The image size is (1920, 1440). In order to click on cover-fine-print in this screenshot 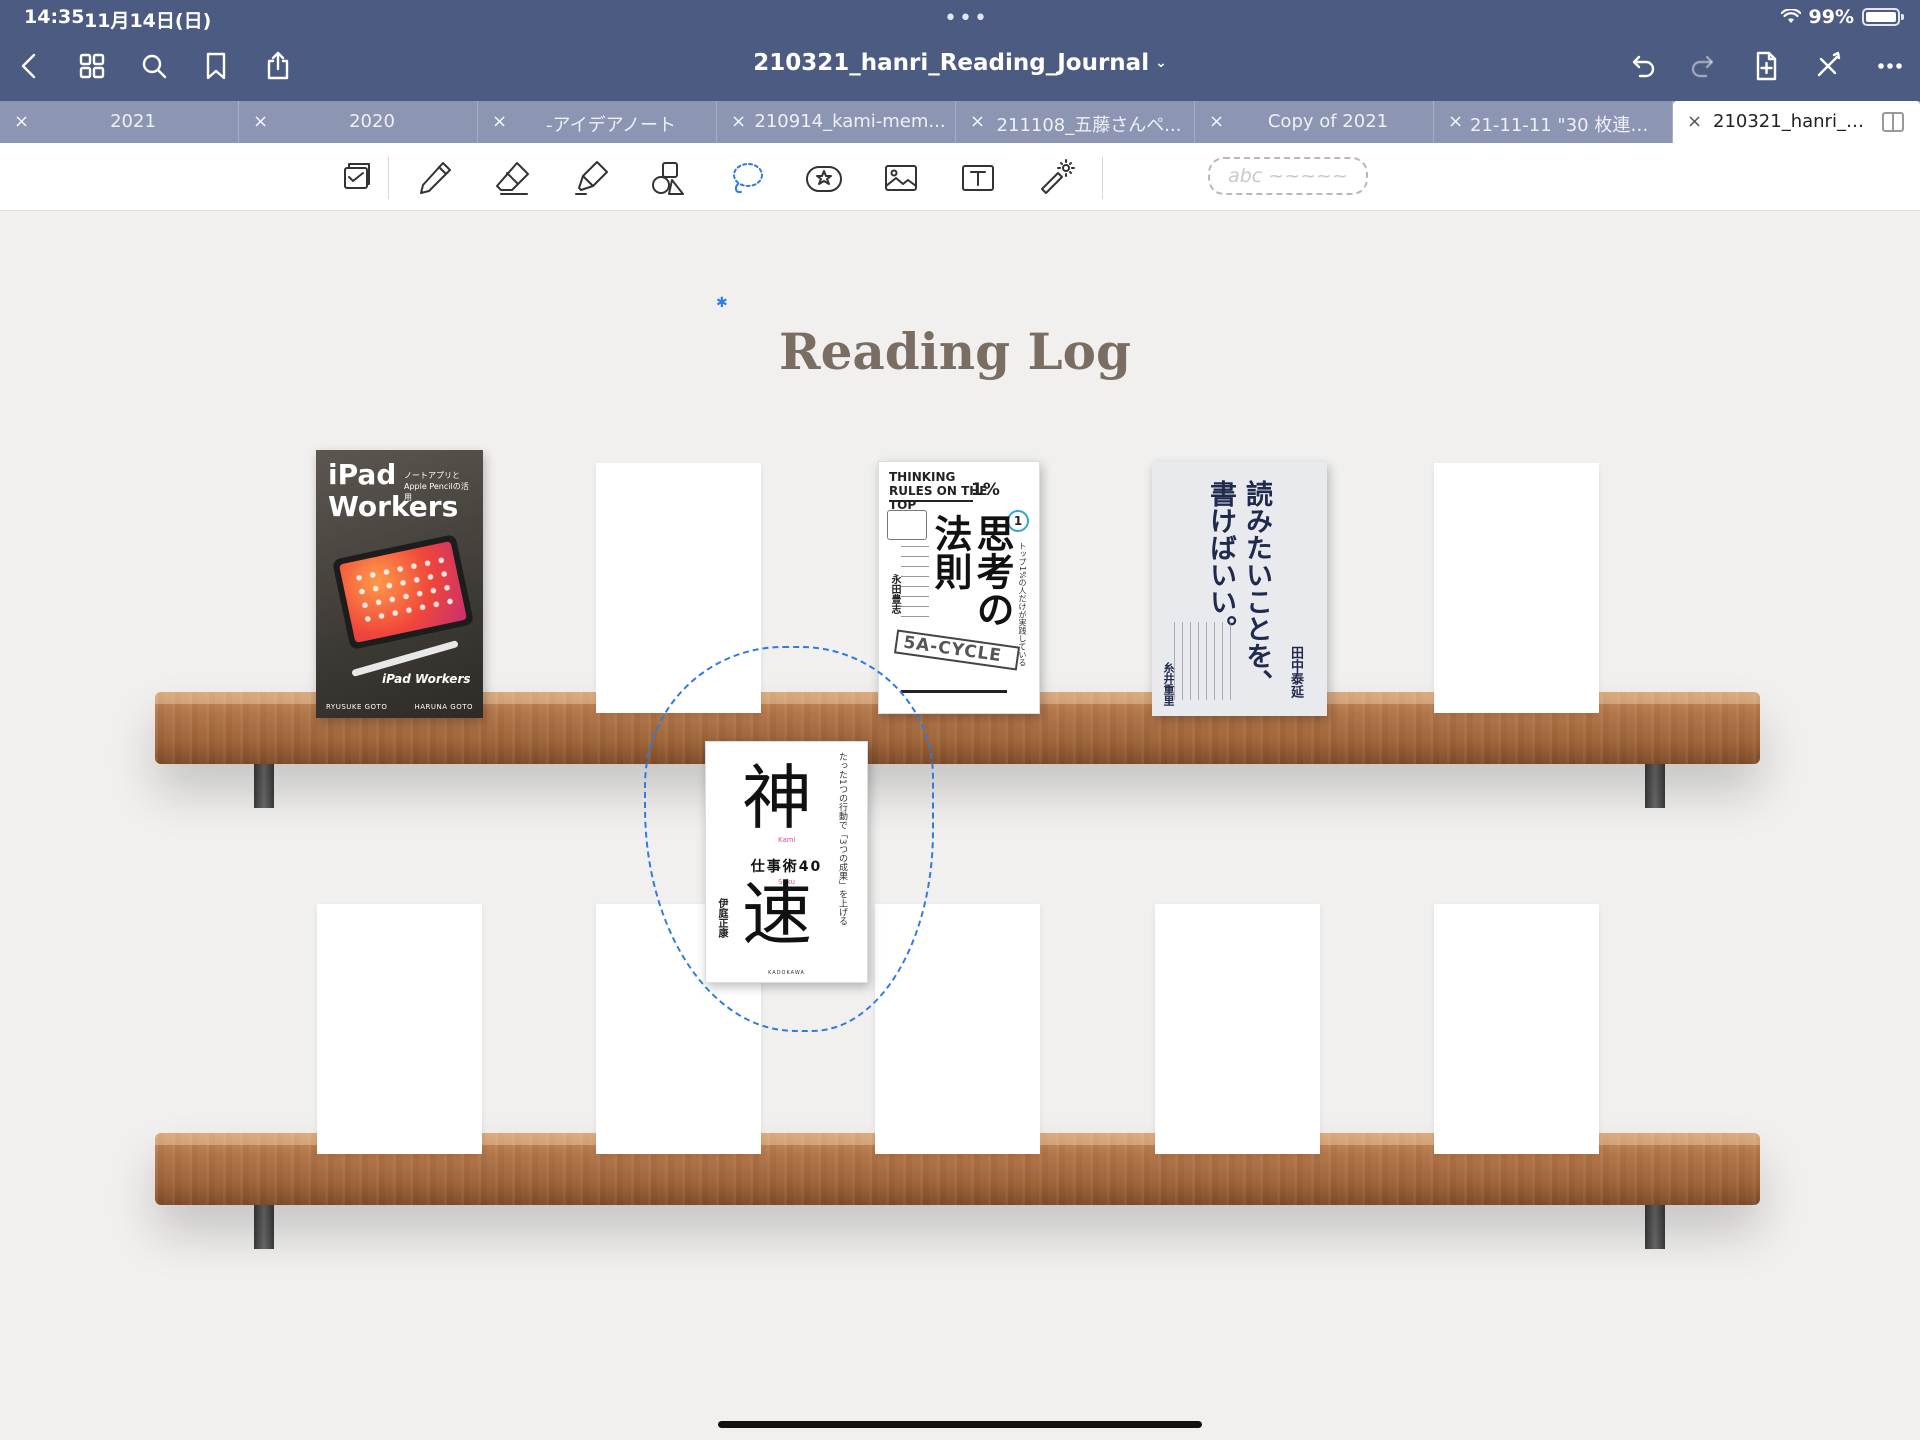, I will do `click(1205, 661)`.